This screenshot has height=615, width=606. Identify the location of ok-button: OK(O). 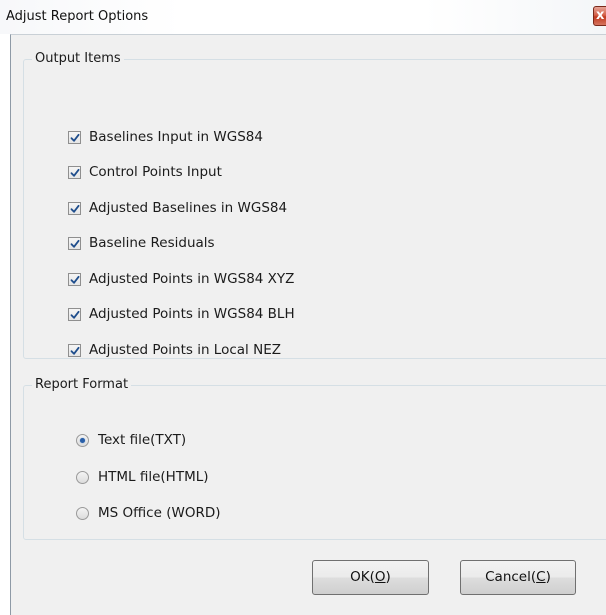
(370, 577).